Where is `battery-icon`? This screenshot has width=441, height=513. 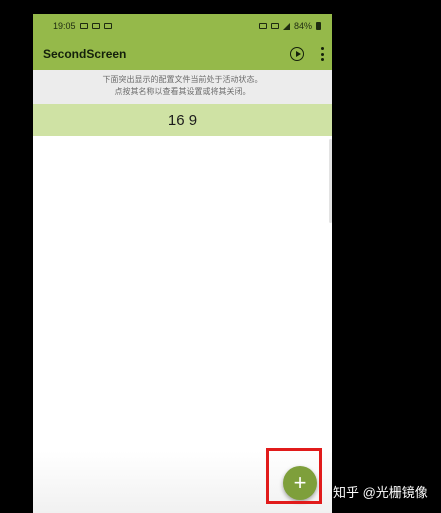
battery-icon is located at coordinates (318, 26).